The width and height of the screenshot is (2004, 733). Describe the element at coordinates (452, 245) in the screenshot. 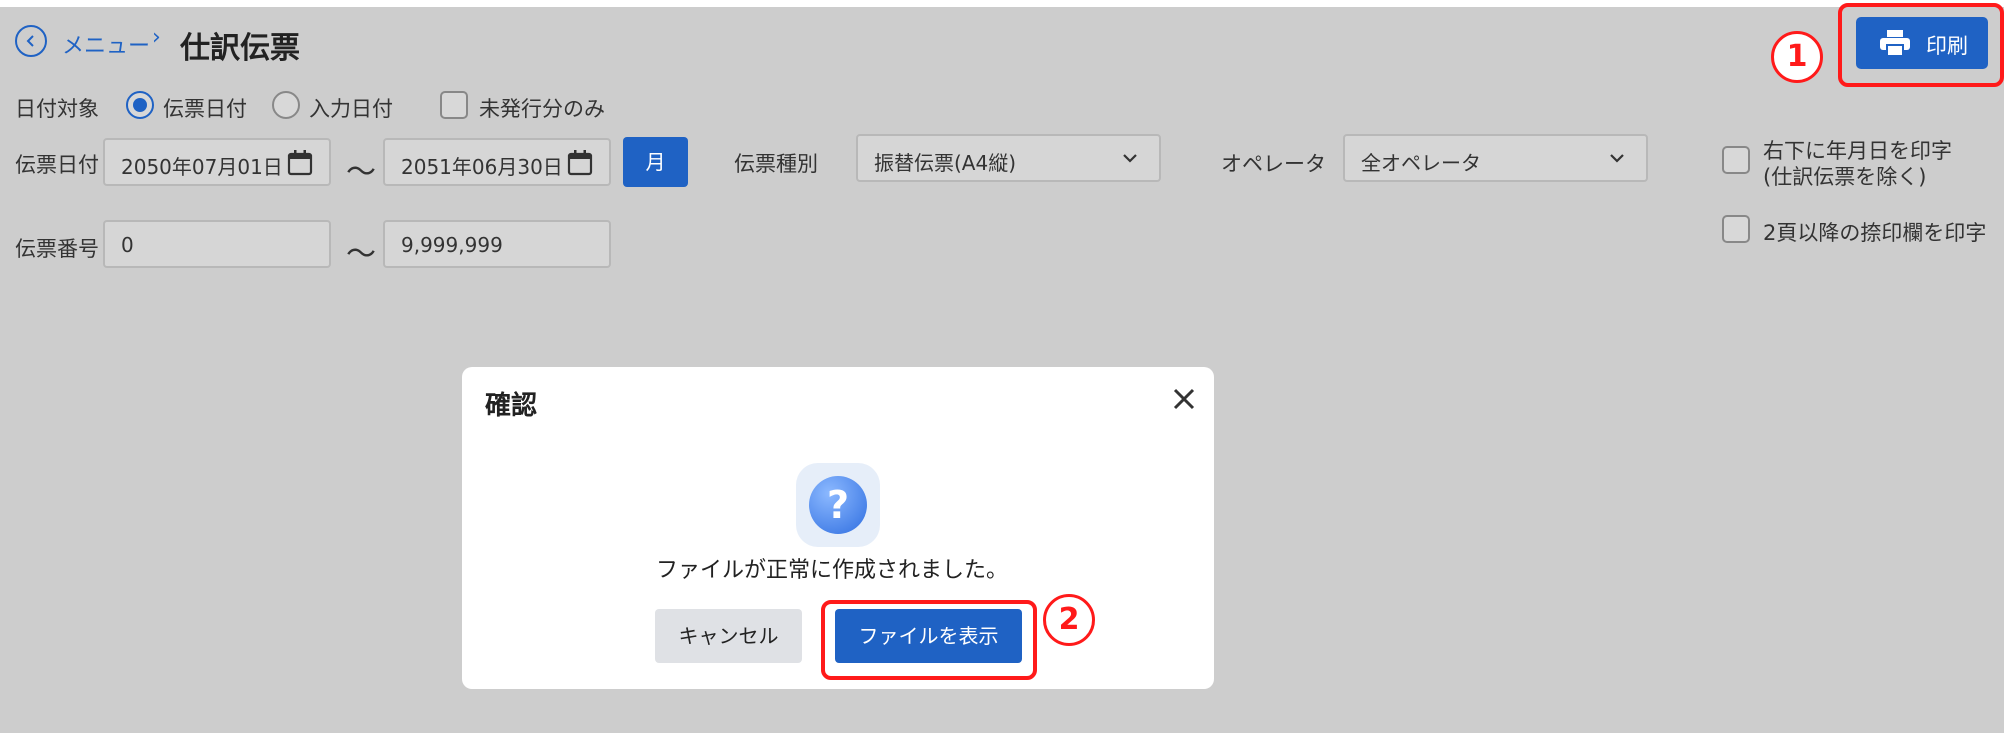

I see `number-to-value: 9,999,999` at that location.